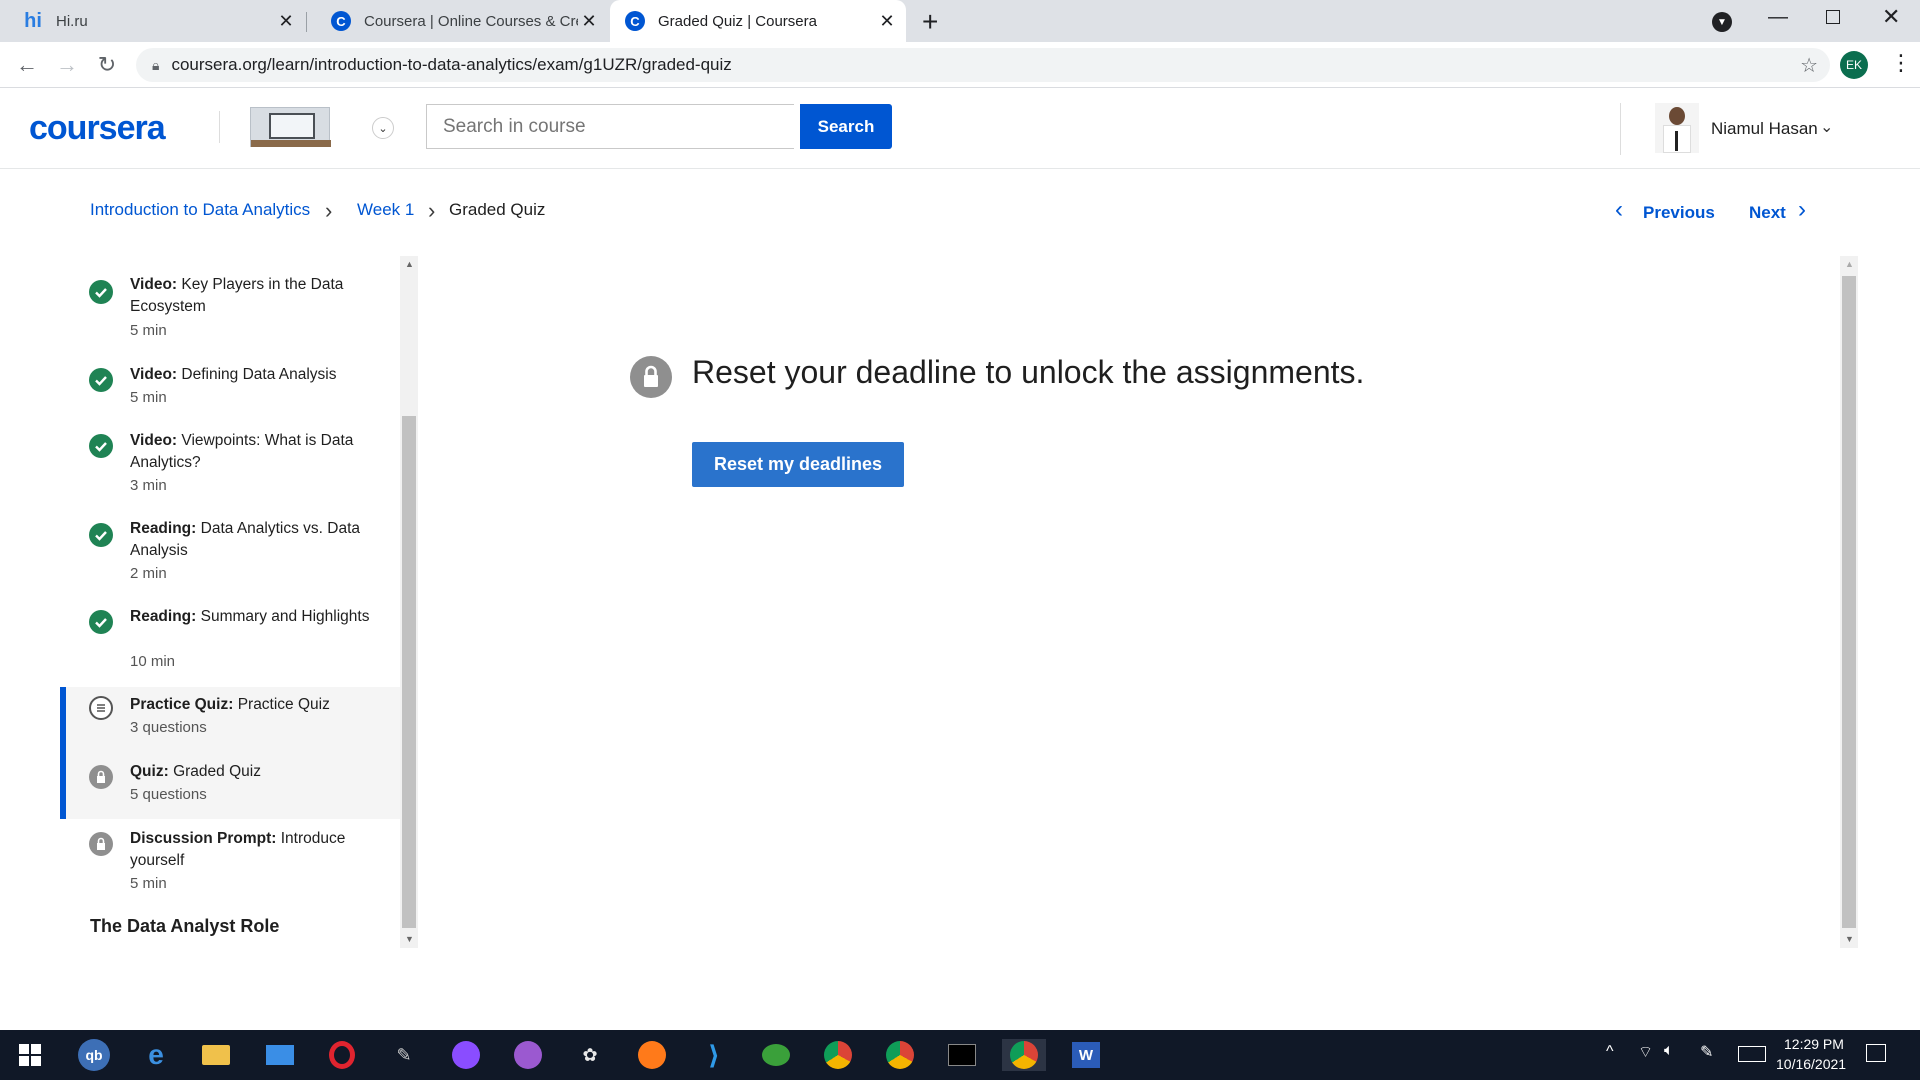 This screenshot has height=1080, width=1920. Describe the element at coordinates (1610, 1052) in the screenshot. I see `tray-chevron-icon: ^` at that location.